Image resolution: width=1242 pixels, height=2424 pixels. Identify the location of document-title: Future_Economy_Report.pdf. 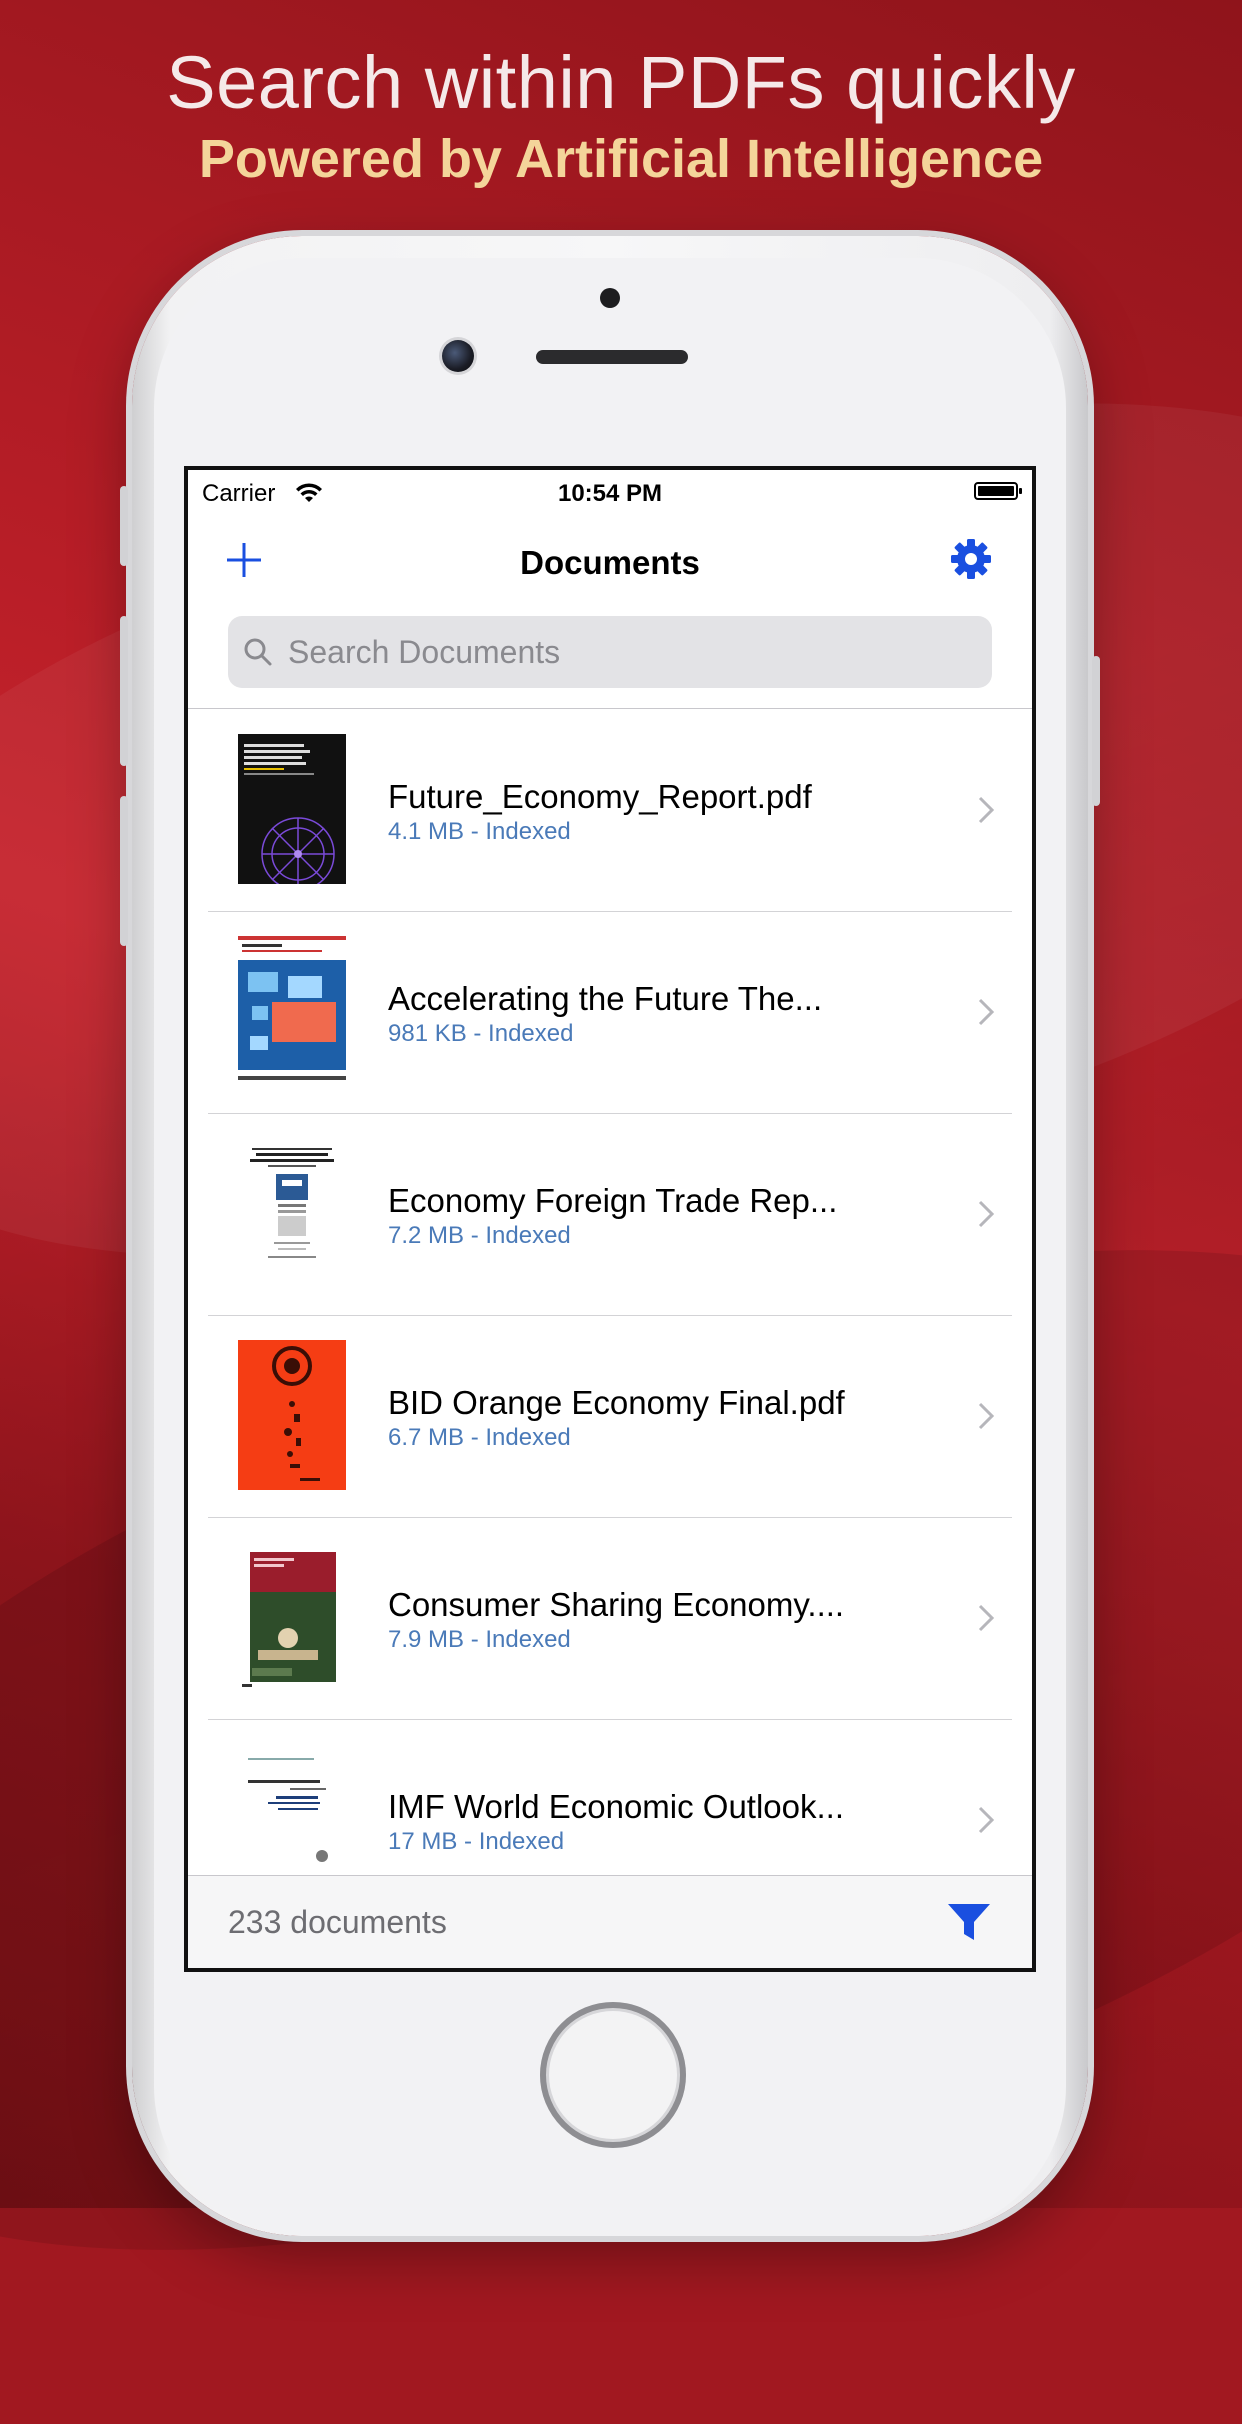
(600, 796).